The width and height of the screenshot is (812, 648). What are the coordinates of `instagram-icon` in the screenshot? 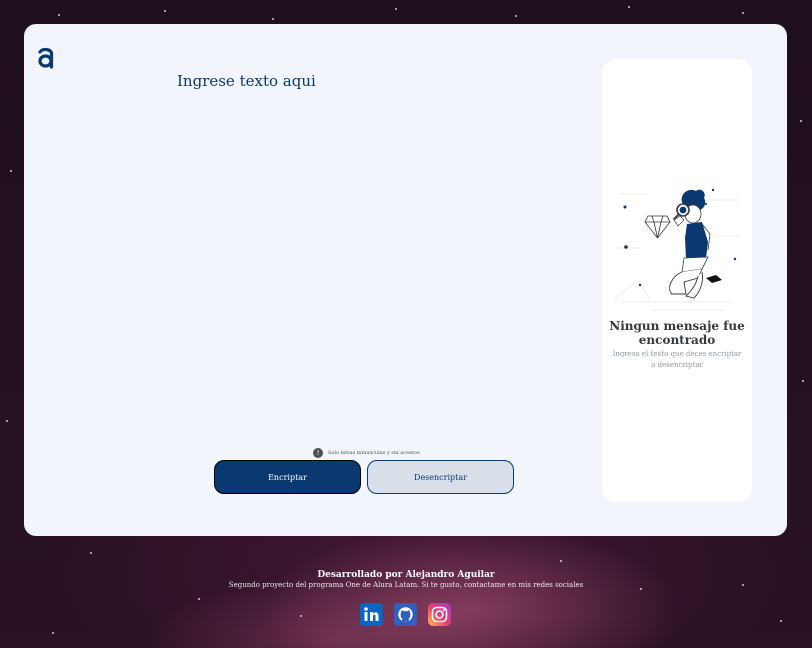 It's located at (439, 614).